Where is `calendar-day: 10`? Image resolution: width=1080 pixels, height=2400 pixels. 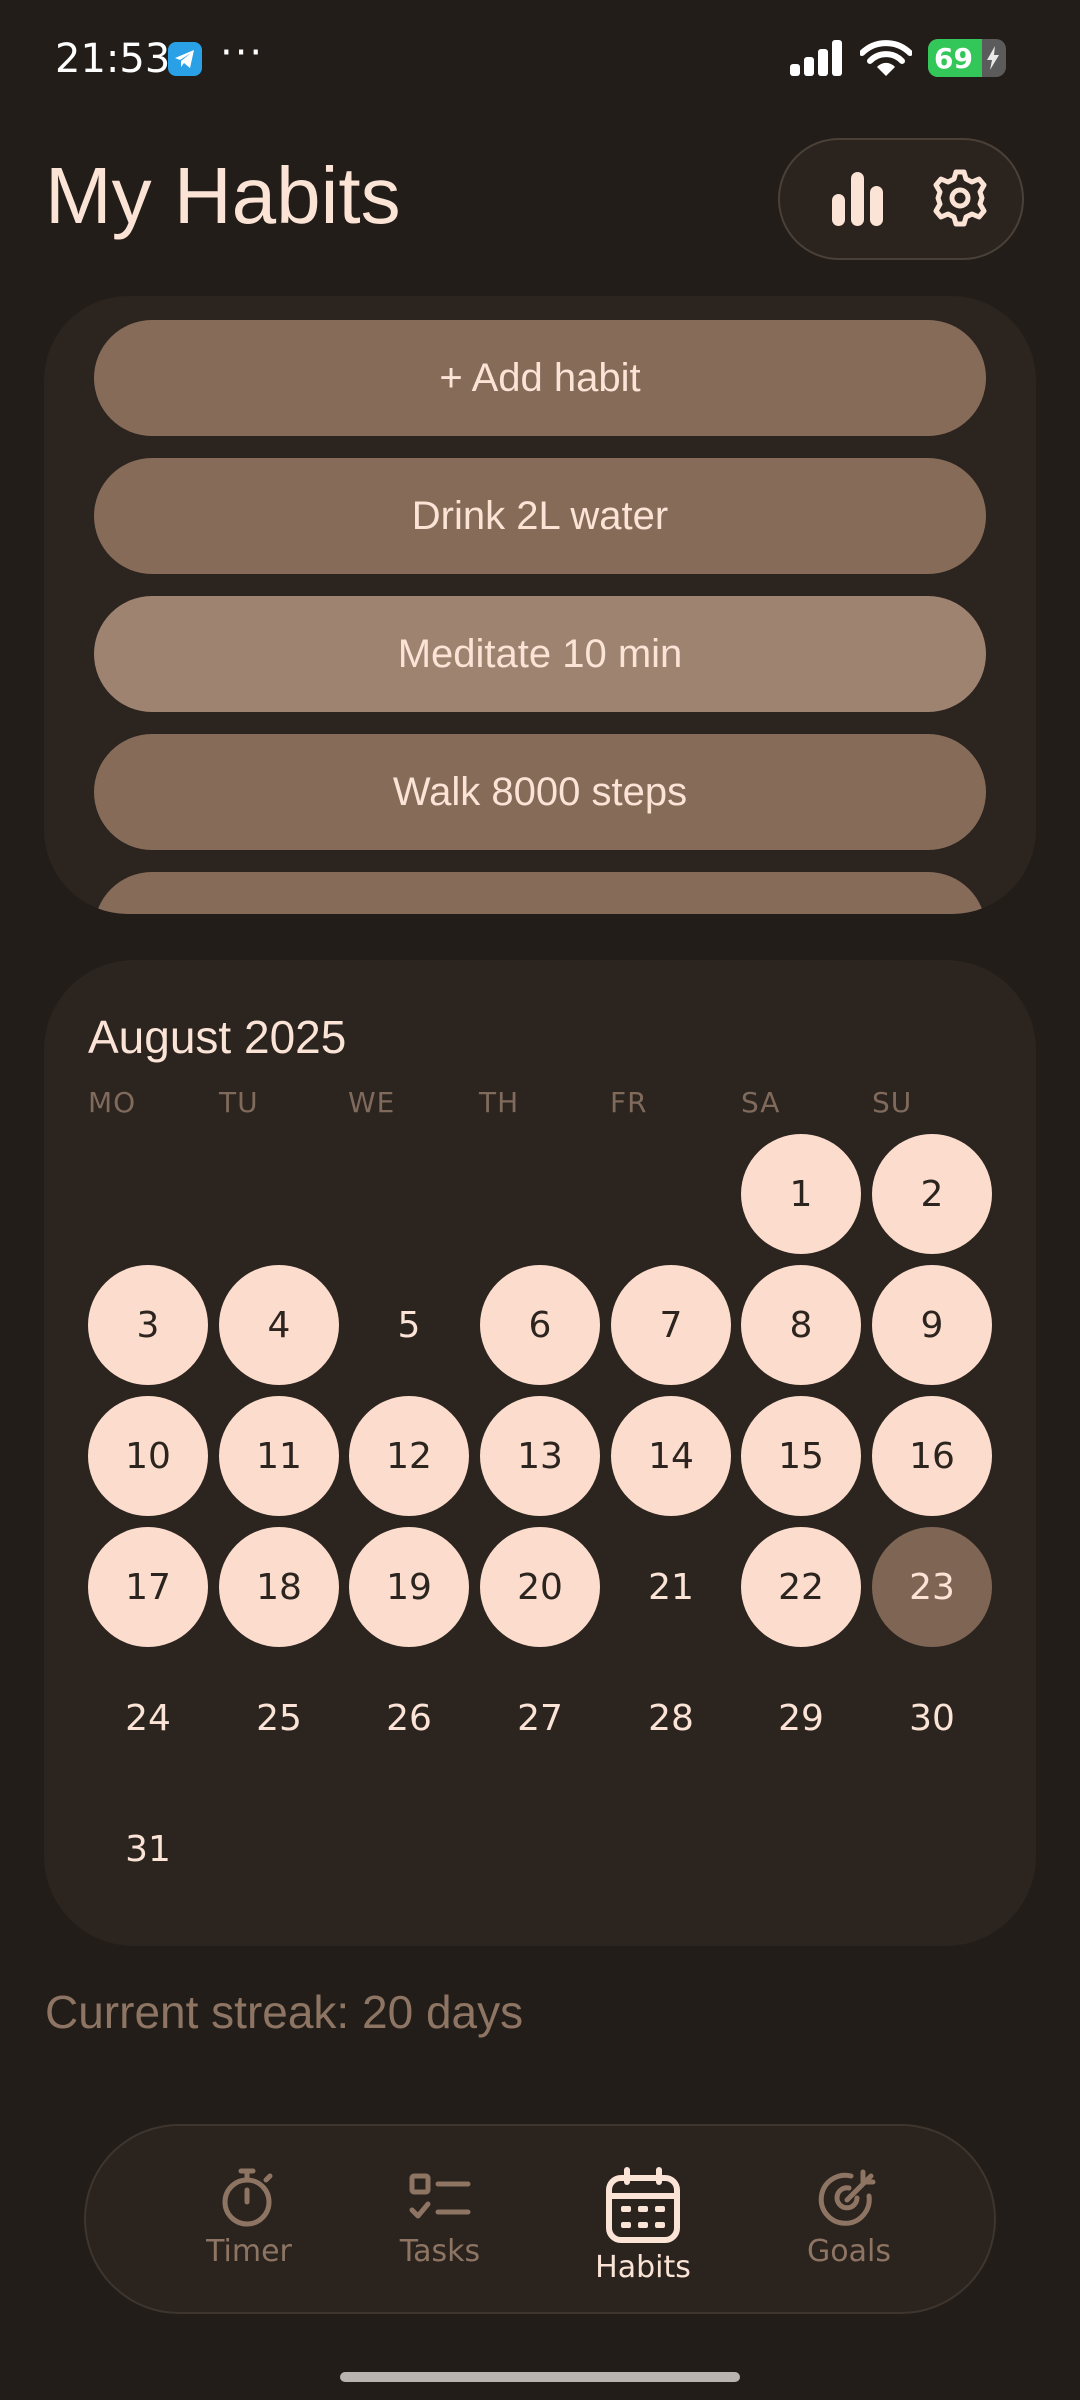
calendar-day: 10 is located at coordinates (148, 1456).